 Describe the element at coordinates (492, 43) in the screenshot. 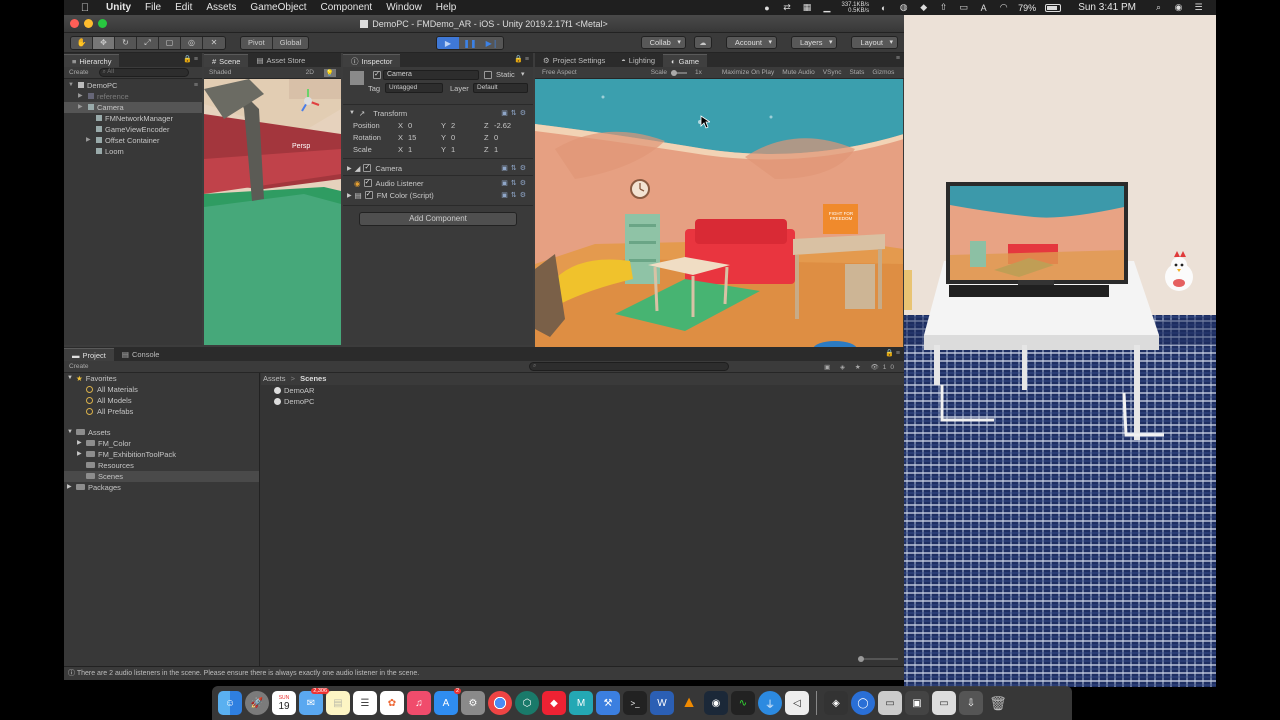

I see `step-button-icon: ▶❘` at that location.